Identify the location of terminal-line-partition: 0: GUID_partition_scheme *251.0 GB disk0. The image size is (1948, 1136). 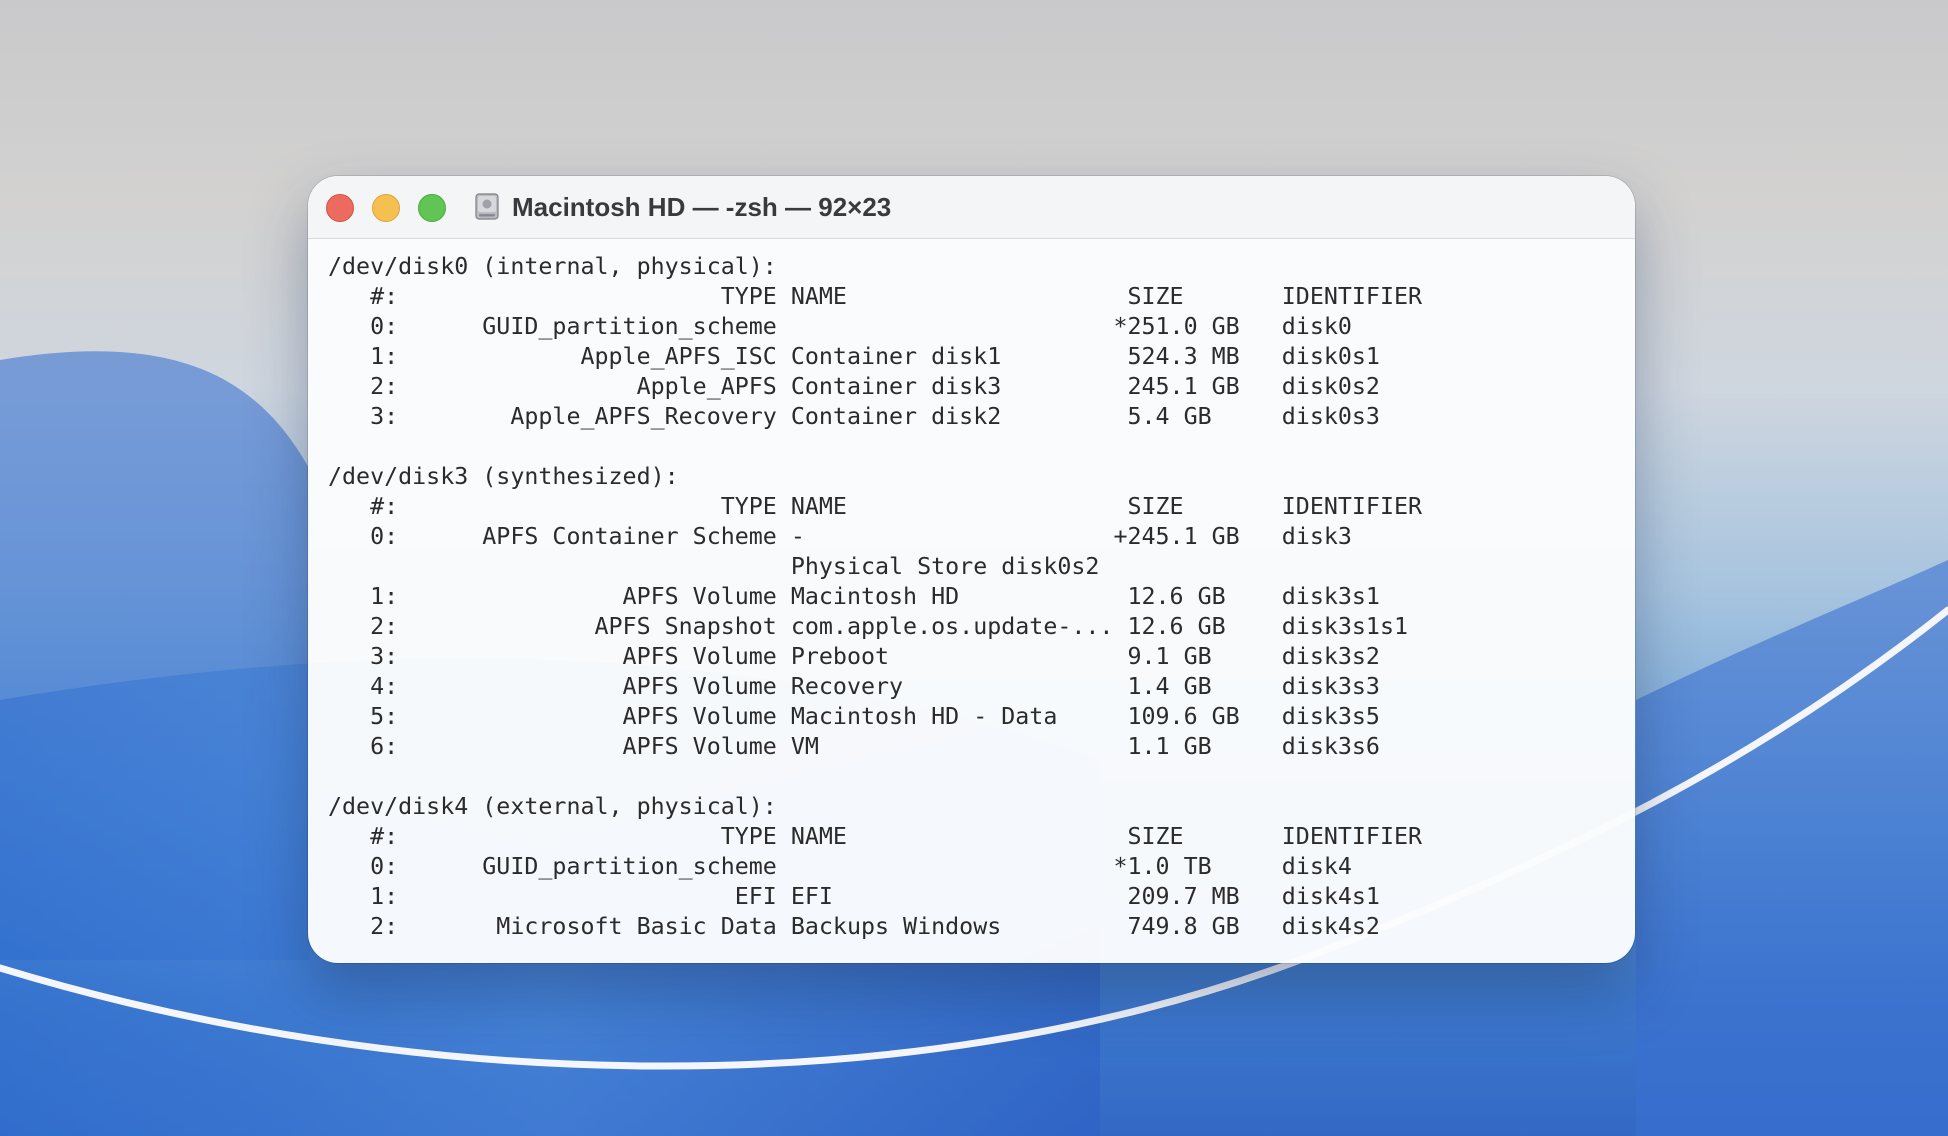
(840, 326).